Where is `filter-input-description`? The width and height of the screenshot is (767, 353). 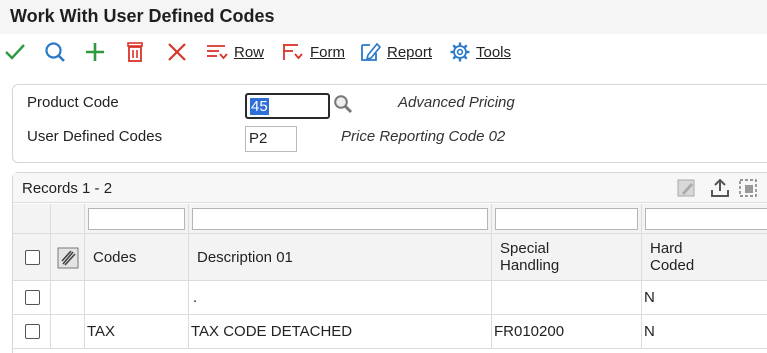 filter-input-description is located at coordinates (340, 219).